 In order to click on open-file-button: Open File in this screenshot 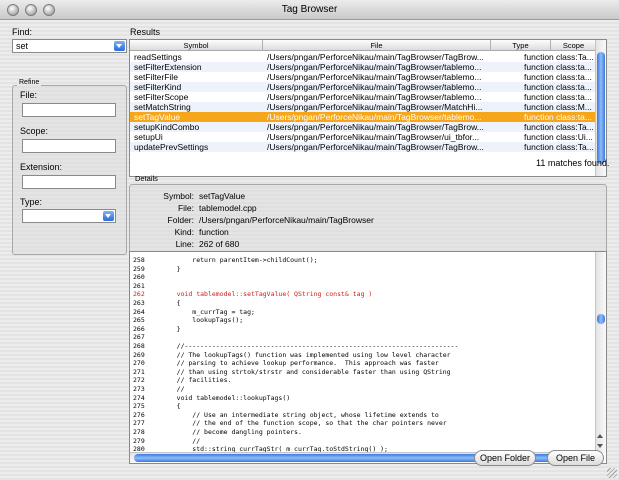, I will do `click(575, 458)`.